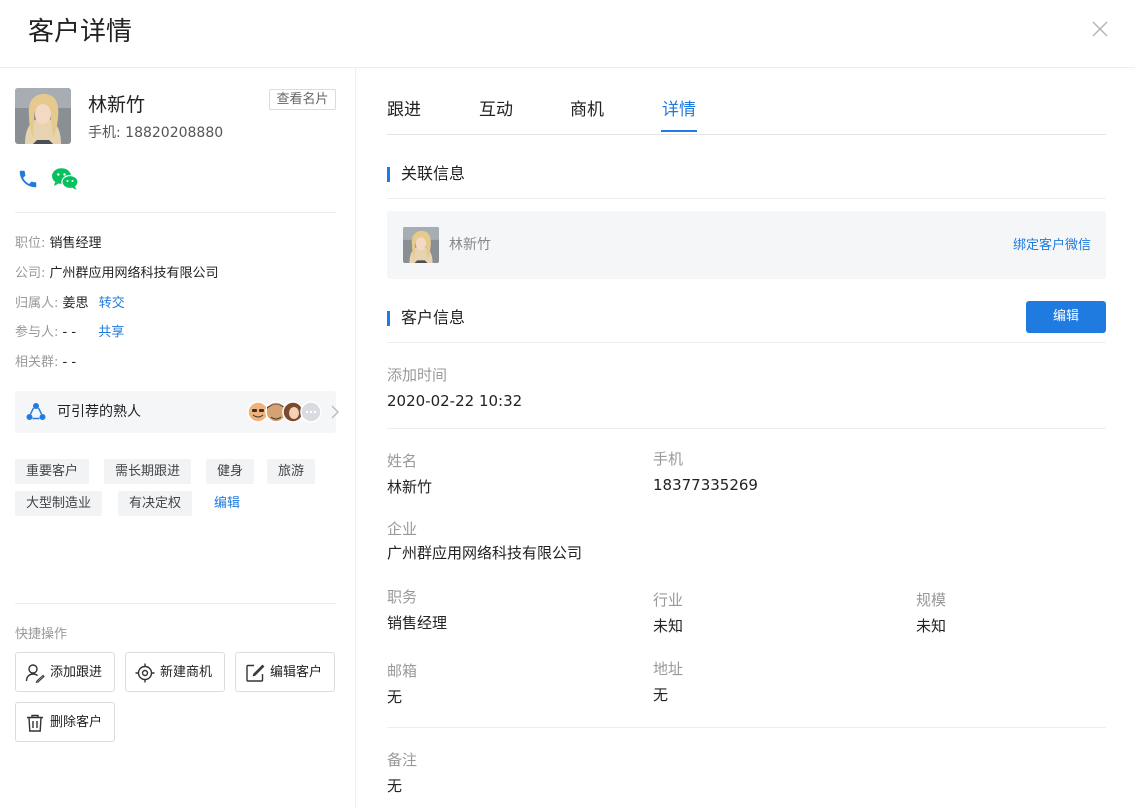  What do you see at coordinates (567, 34) in the screenshot?
I see `dialog-header: 客户详情` at bounding box center [567, 34].